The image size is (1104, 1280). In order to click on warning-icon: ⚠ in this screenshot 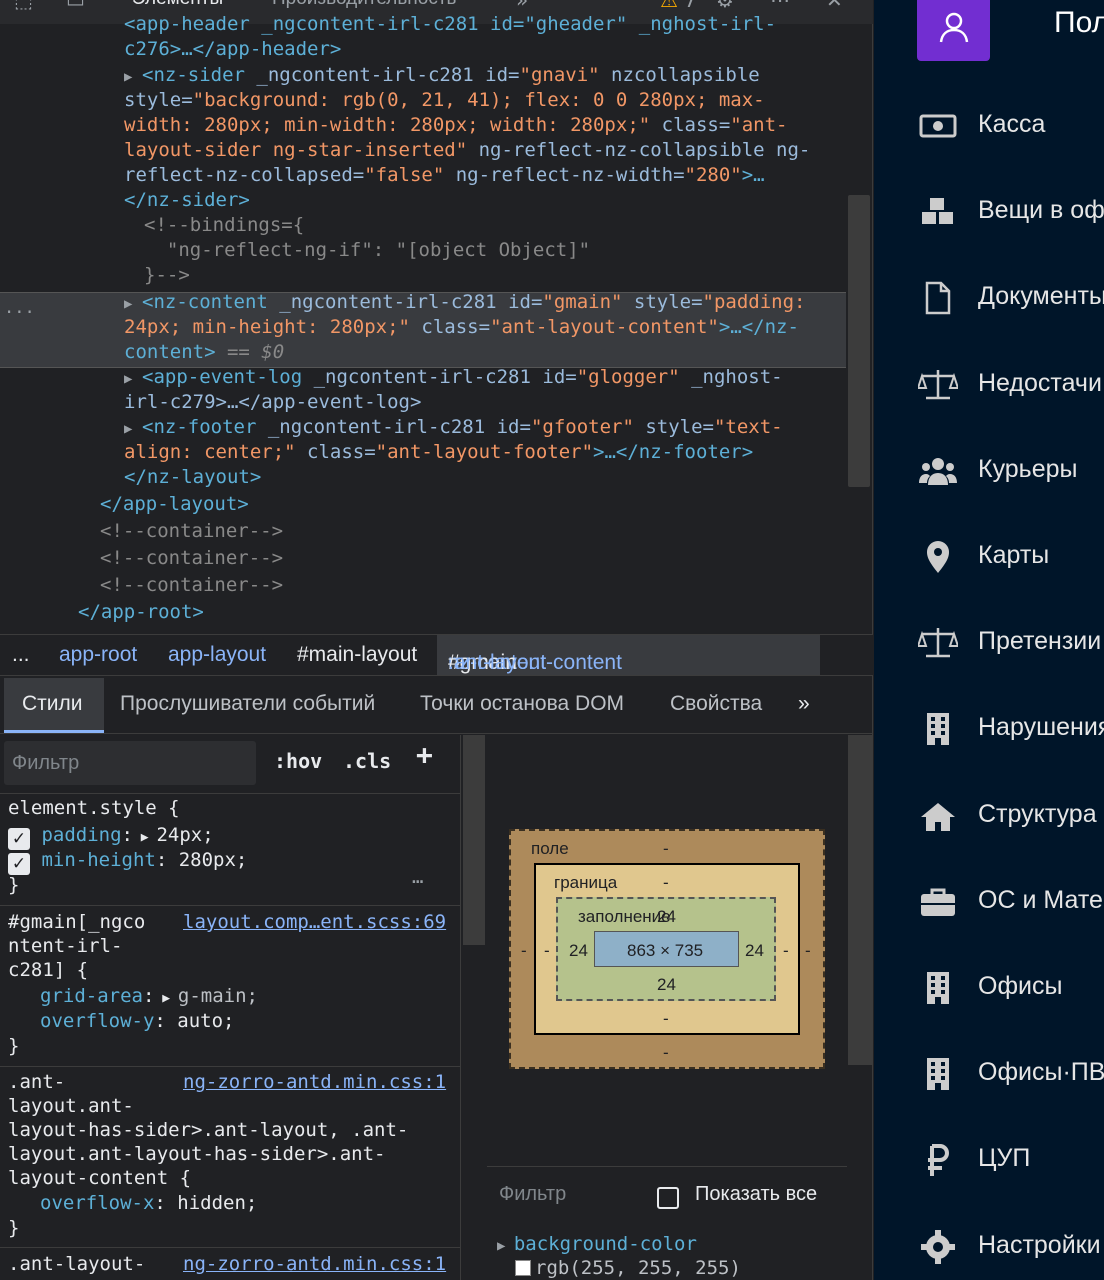, I will do `click(669, 6)`.